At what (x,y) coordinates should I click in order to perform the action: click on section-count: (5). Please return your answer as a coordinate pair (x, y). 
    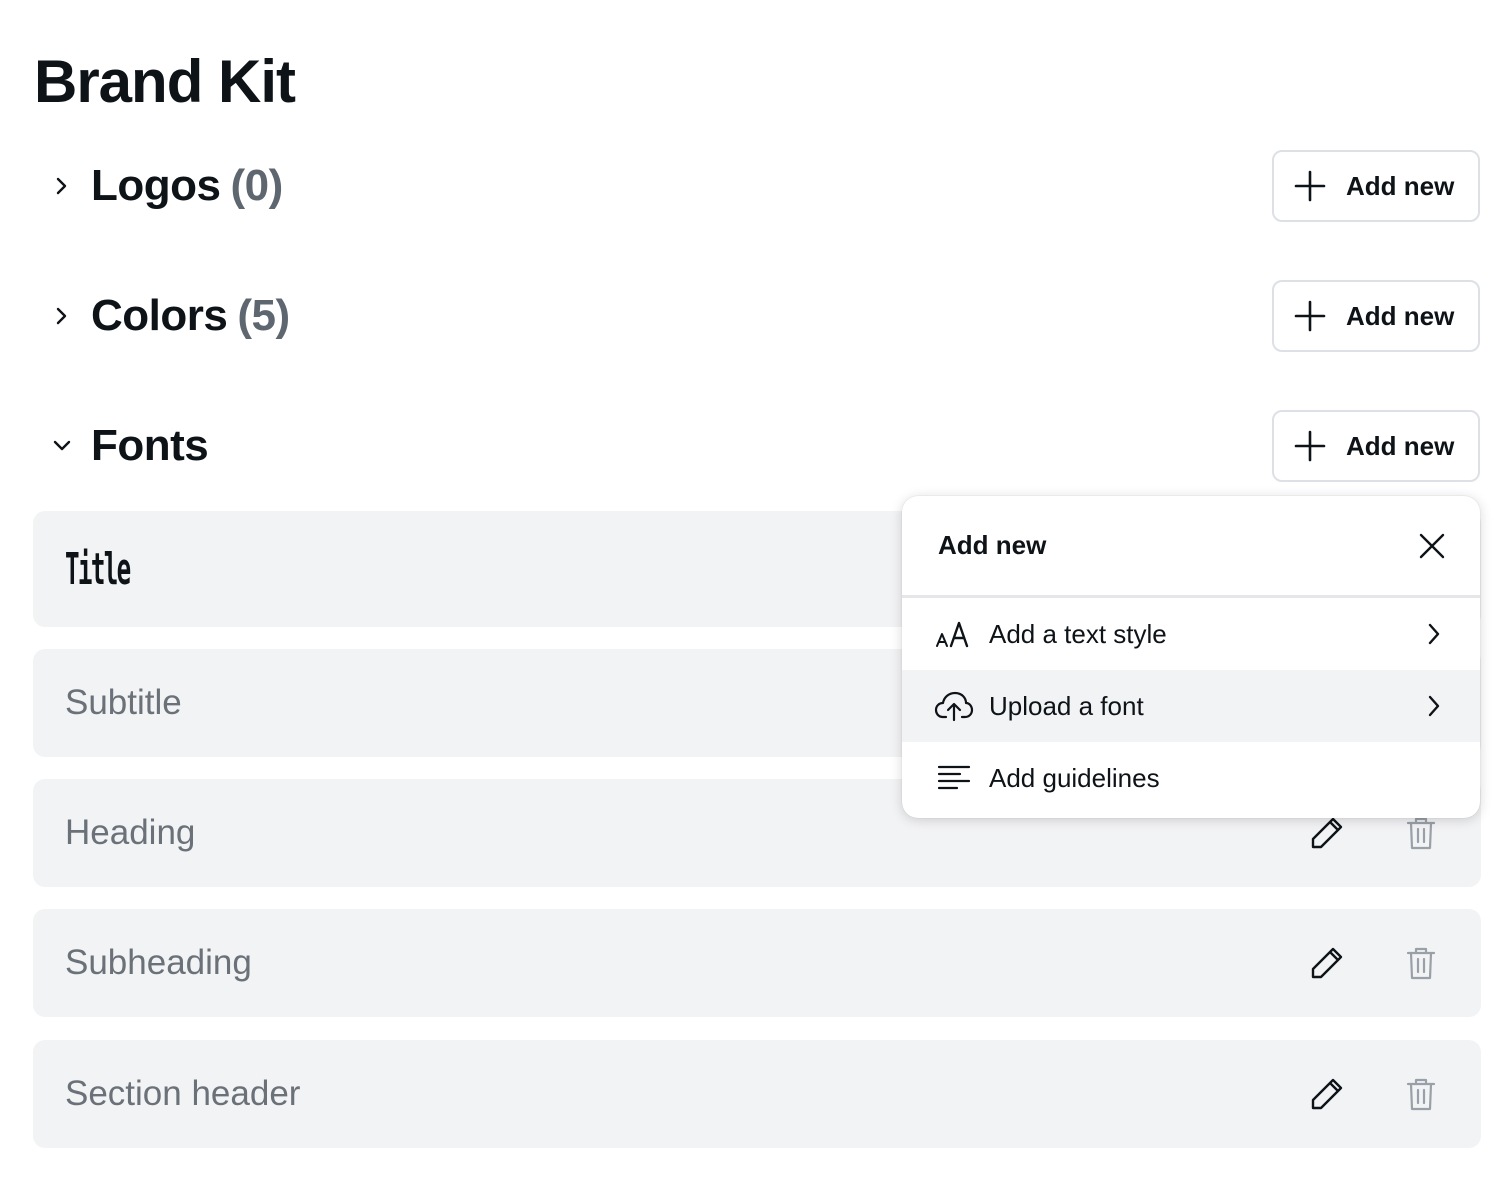
    Looking at the image, I should click on (263, 315).